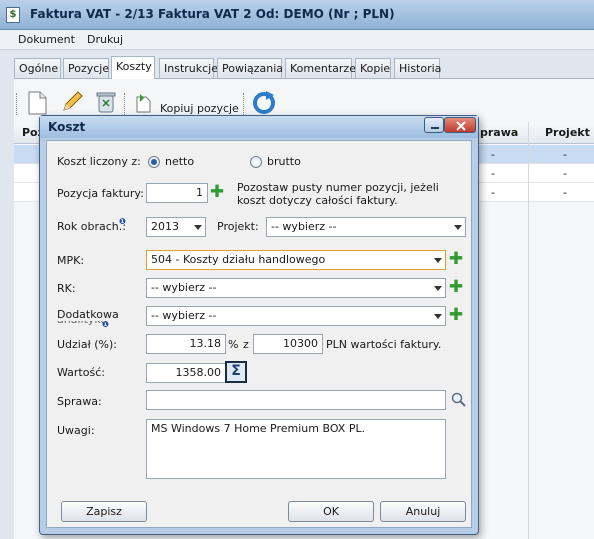 Image resolution: width=594 pixels, height=539 pixels. I want to click on menu-drukuj: Drukuj, so click(105, 39).